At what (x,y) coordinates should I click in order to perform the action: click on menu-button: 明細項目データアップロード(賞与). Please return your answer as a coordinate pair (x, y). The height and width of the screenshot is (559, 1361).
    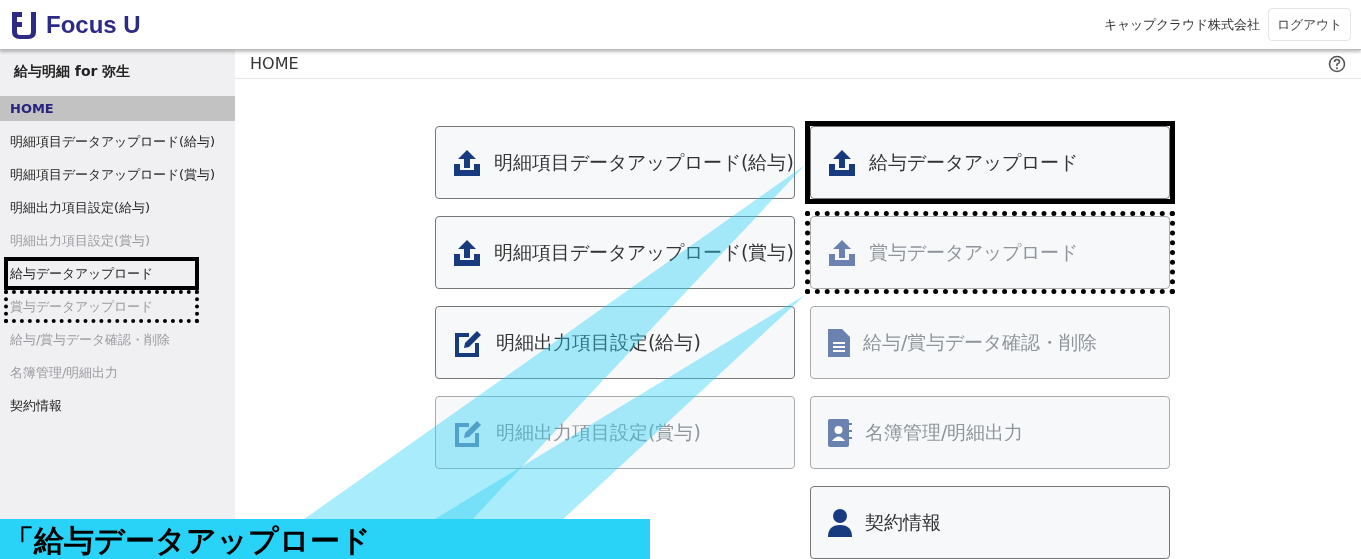
    Looking at the image, I should click on (615, 252).